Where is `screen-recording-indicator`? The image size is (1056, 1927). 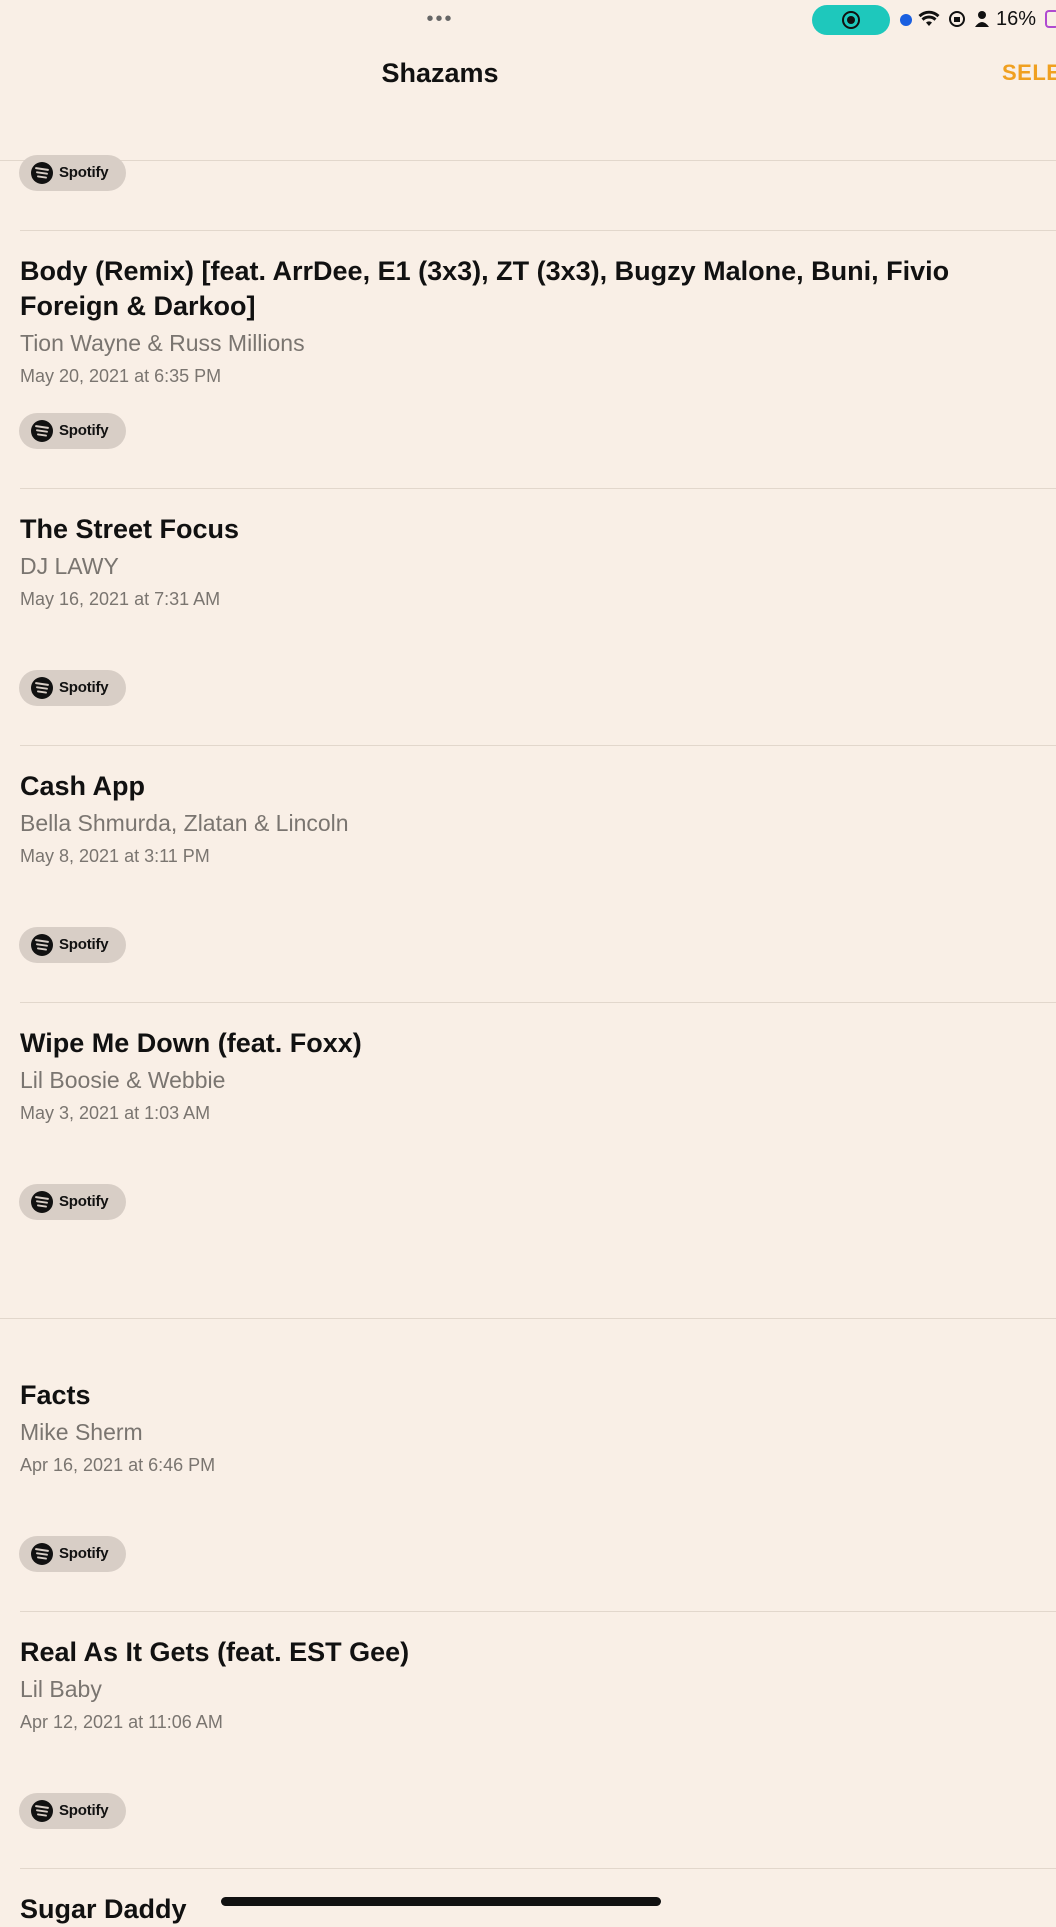 screen-recording-indicator is located at coordinates (851, 20).